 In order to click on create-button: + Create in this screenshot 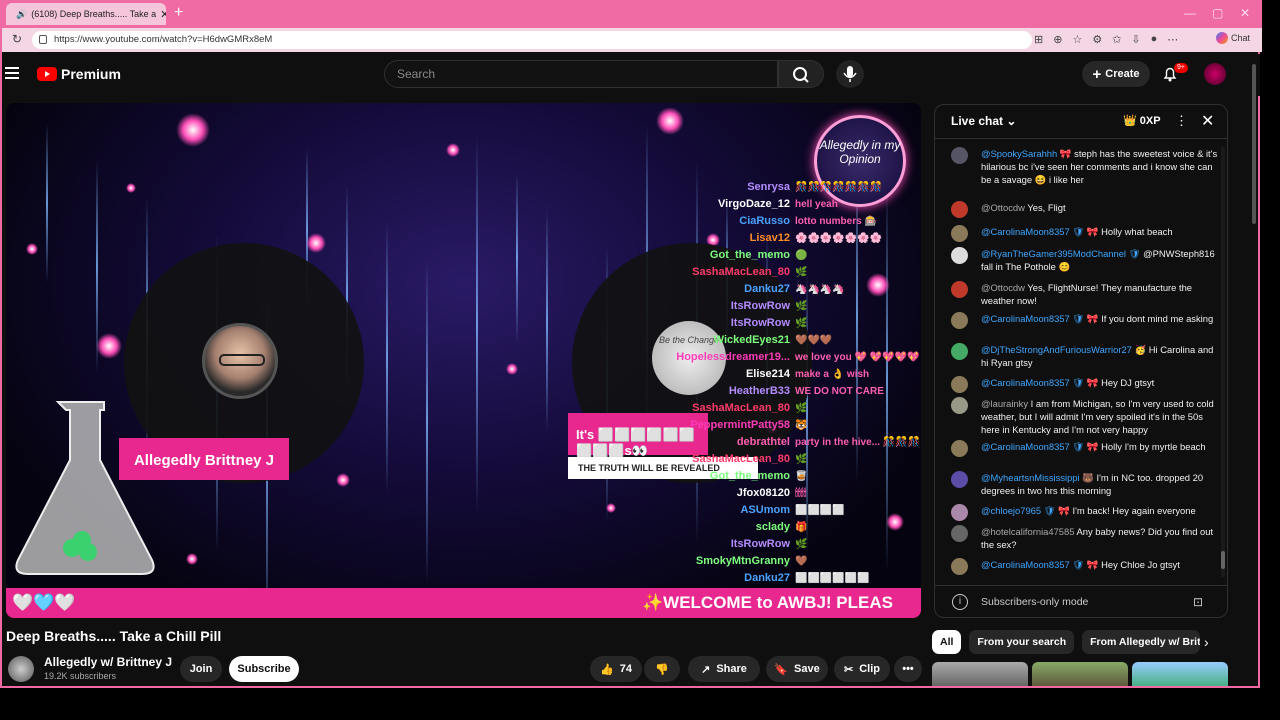, I will do `click(1116, 74)`.